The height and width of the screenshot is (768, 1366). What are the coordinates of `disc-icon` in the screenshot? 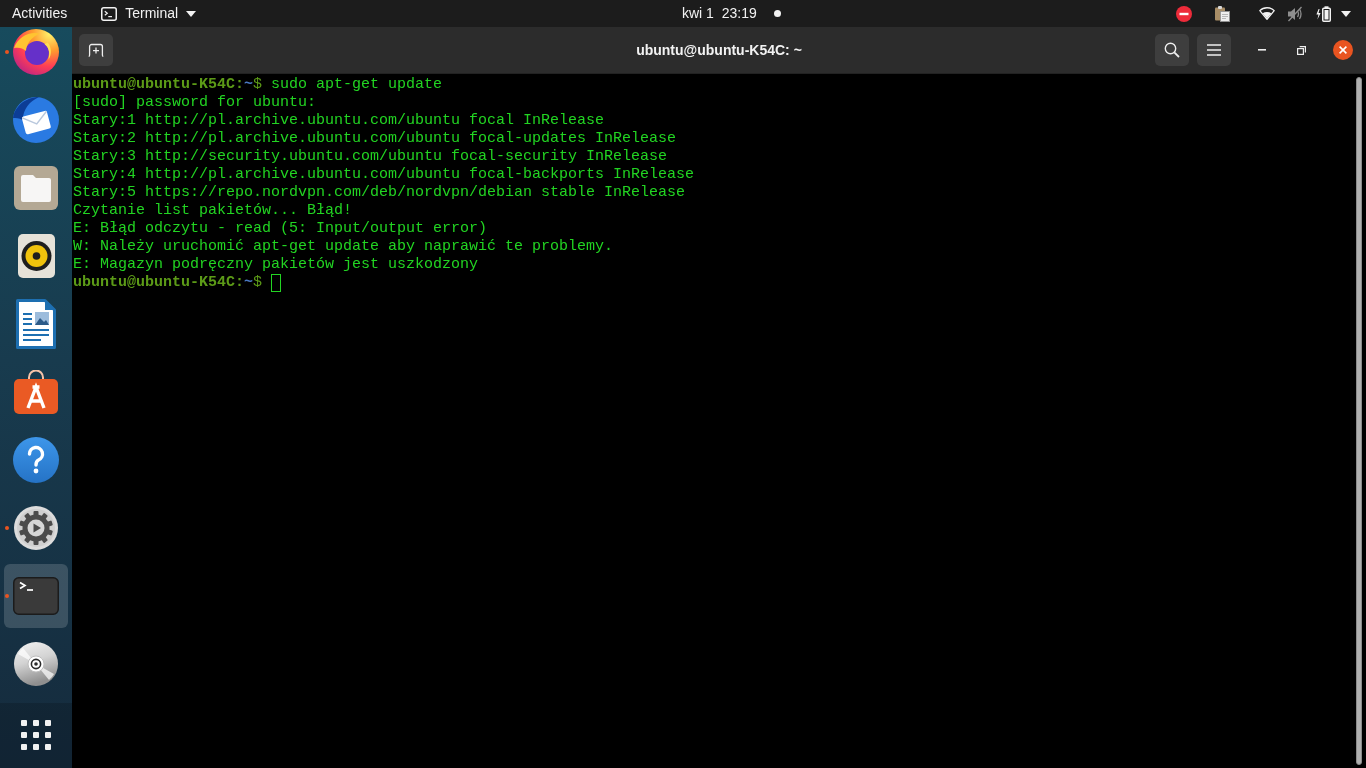 It's located at (36, 664).